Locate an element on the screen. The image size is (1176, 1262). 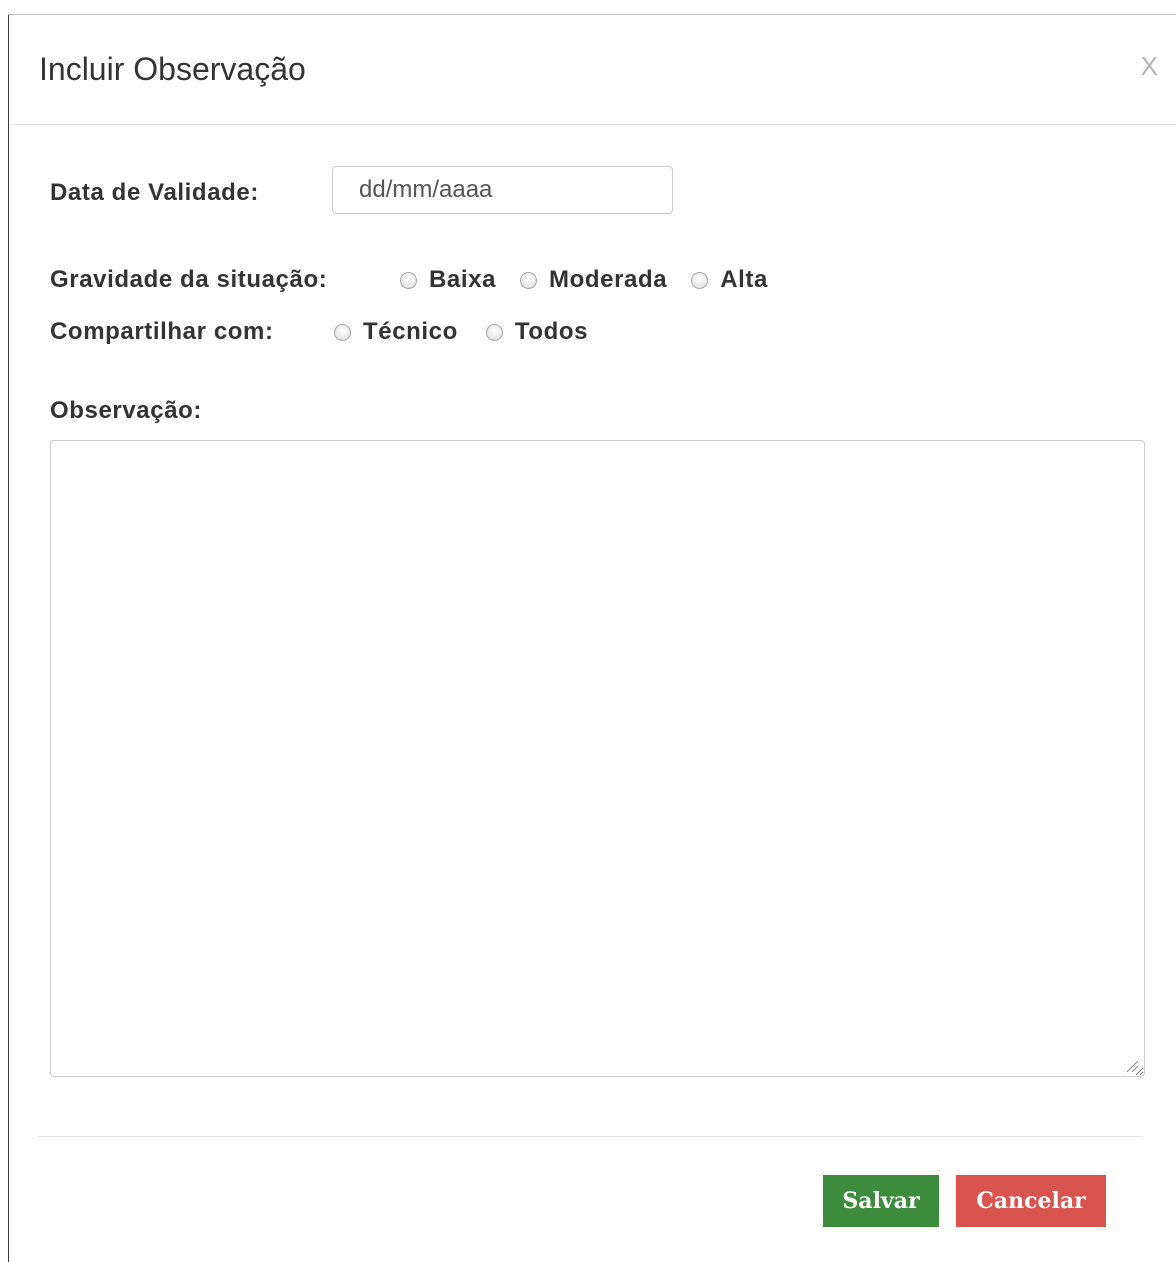
cancel-button: Cancelar is located at coordinates (1031, 1201).